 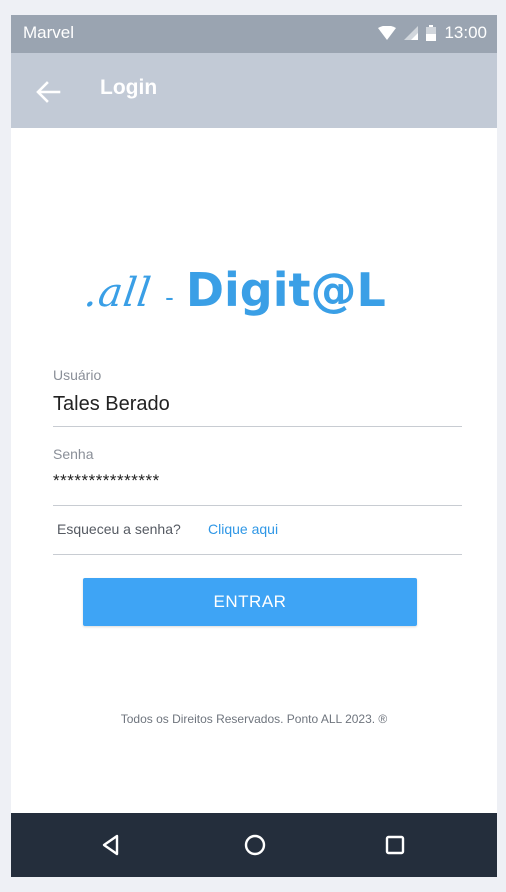 What do you see at coordinates (254, 90) in the screenshot?
I see `app-bar: Login` at bounding box center [254, 90].